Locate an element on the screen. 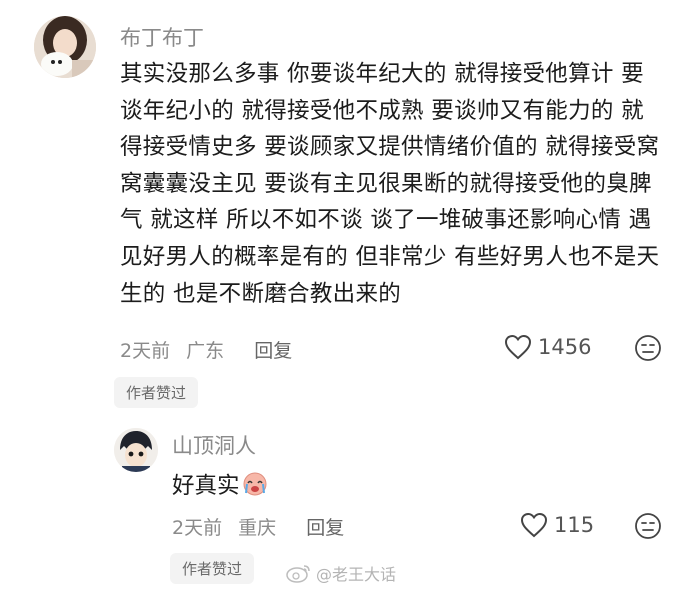 This screenshot has width=690, height=590. reply-username: 山顶洞人 is located at coordinates (214, 445).